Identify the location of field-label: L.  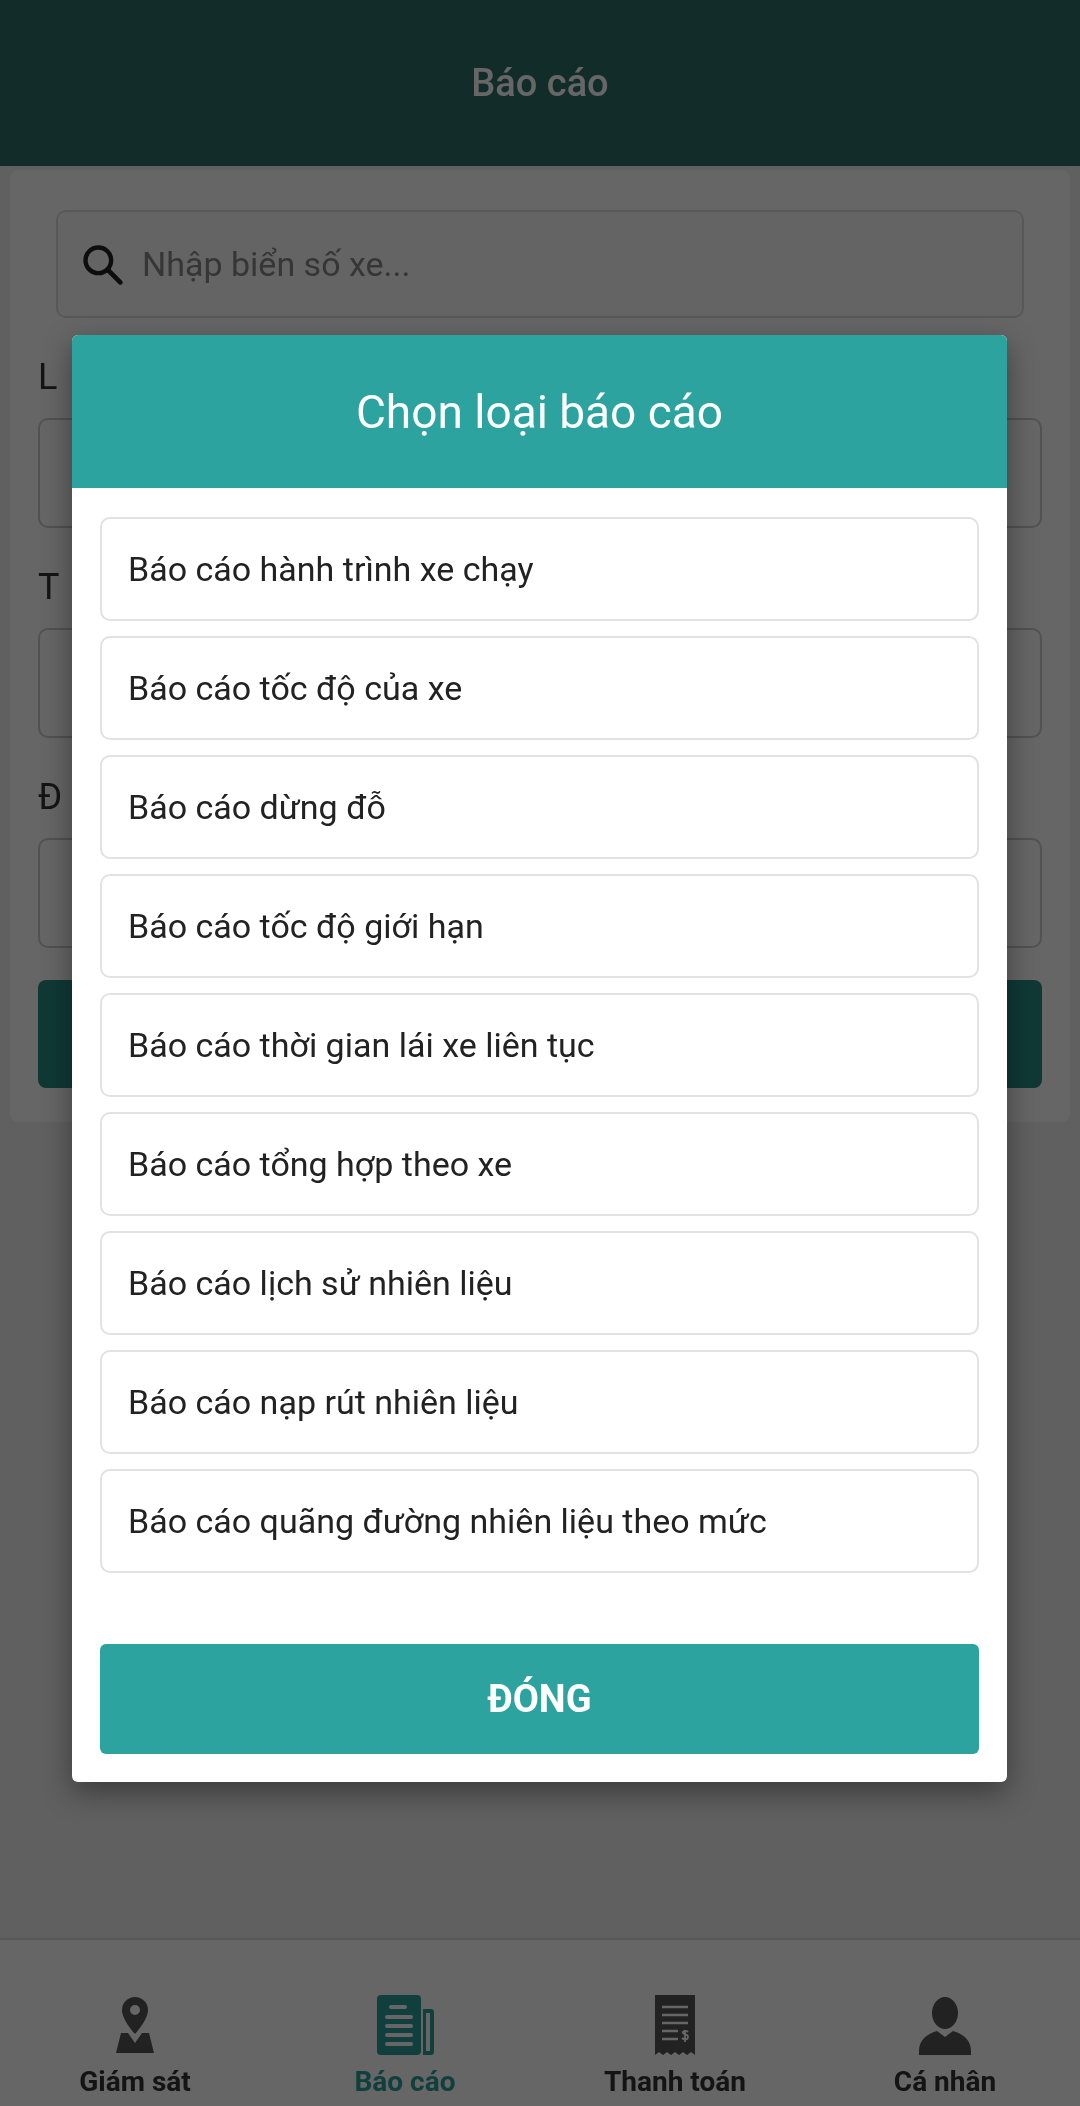
(48, 377).